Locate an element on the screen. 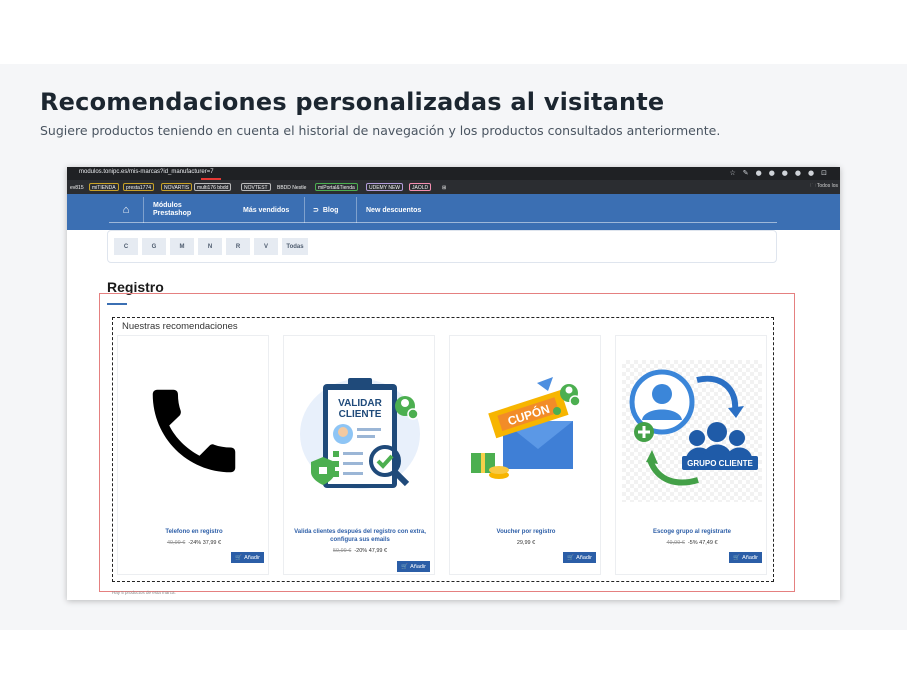  discount: -20% is located at coordinates (361, 551).